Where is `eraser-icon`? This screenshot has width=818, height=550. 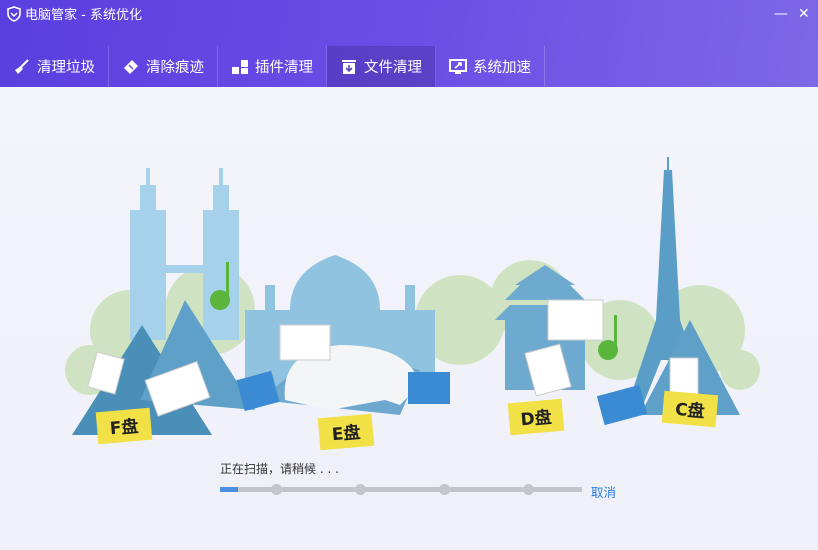
eraser-icon is located at coordinates (131, 66).